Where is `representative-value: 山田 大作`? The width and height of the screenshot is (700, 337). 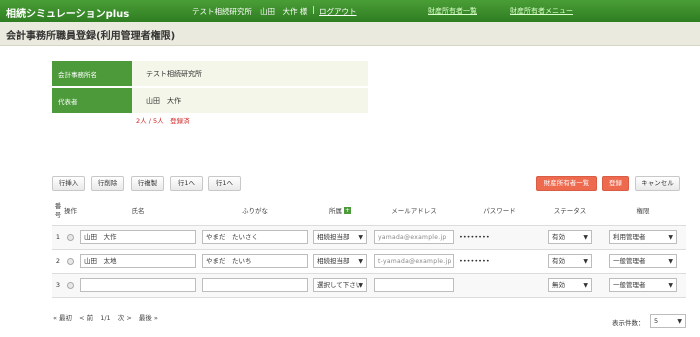 representative-value: 山田 大作 is located at coordinates (163, 101).